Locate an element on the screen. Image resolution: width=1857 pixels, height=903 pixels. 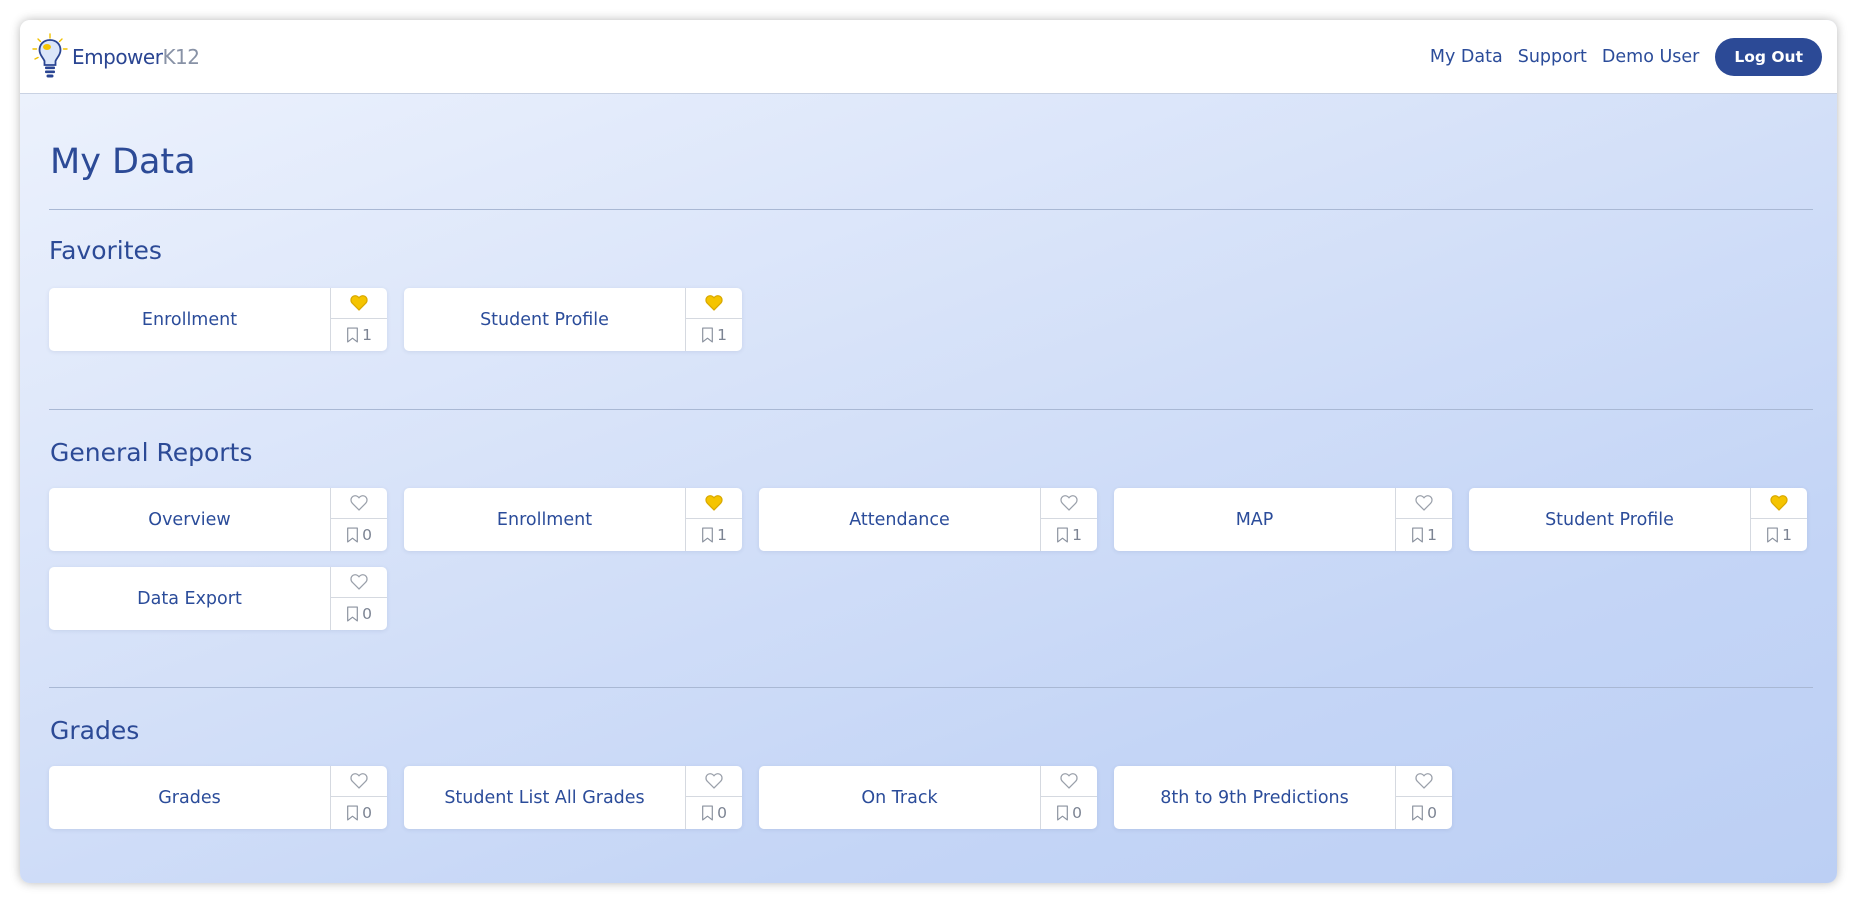
brand-name-part1: Empower is located at coordinates (117, 56).